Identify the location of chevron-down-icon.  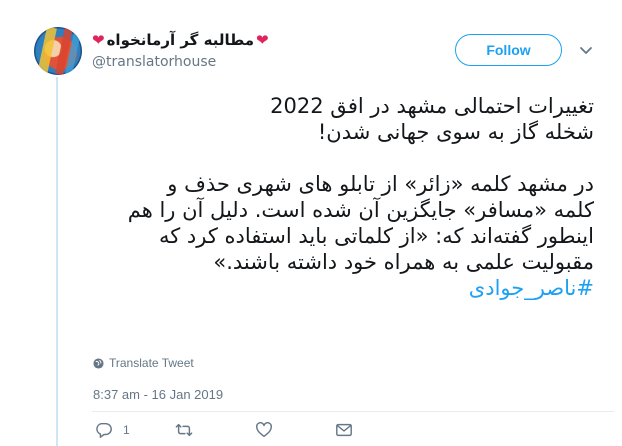
(586, 50).